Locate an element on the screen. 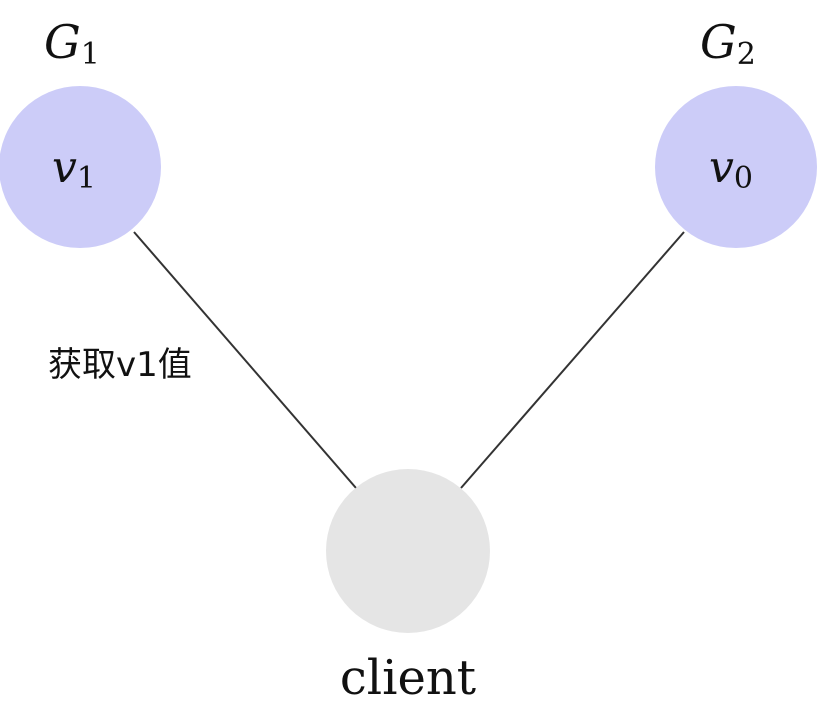 The image size is (828, 722). client-label: client is located at coordinates (408, 678).